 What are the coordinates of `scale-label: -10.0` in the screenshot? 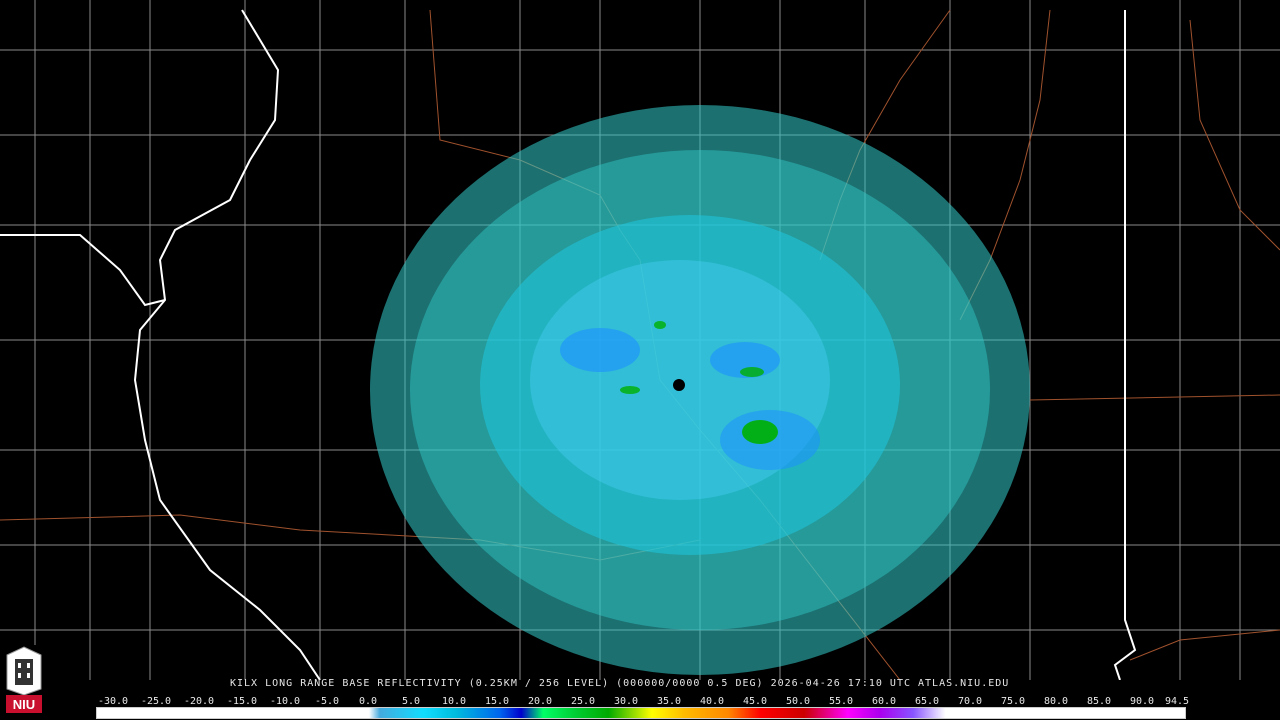 It's located at (285, 701).